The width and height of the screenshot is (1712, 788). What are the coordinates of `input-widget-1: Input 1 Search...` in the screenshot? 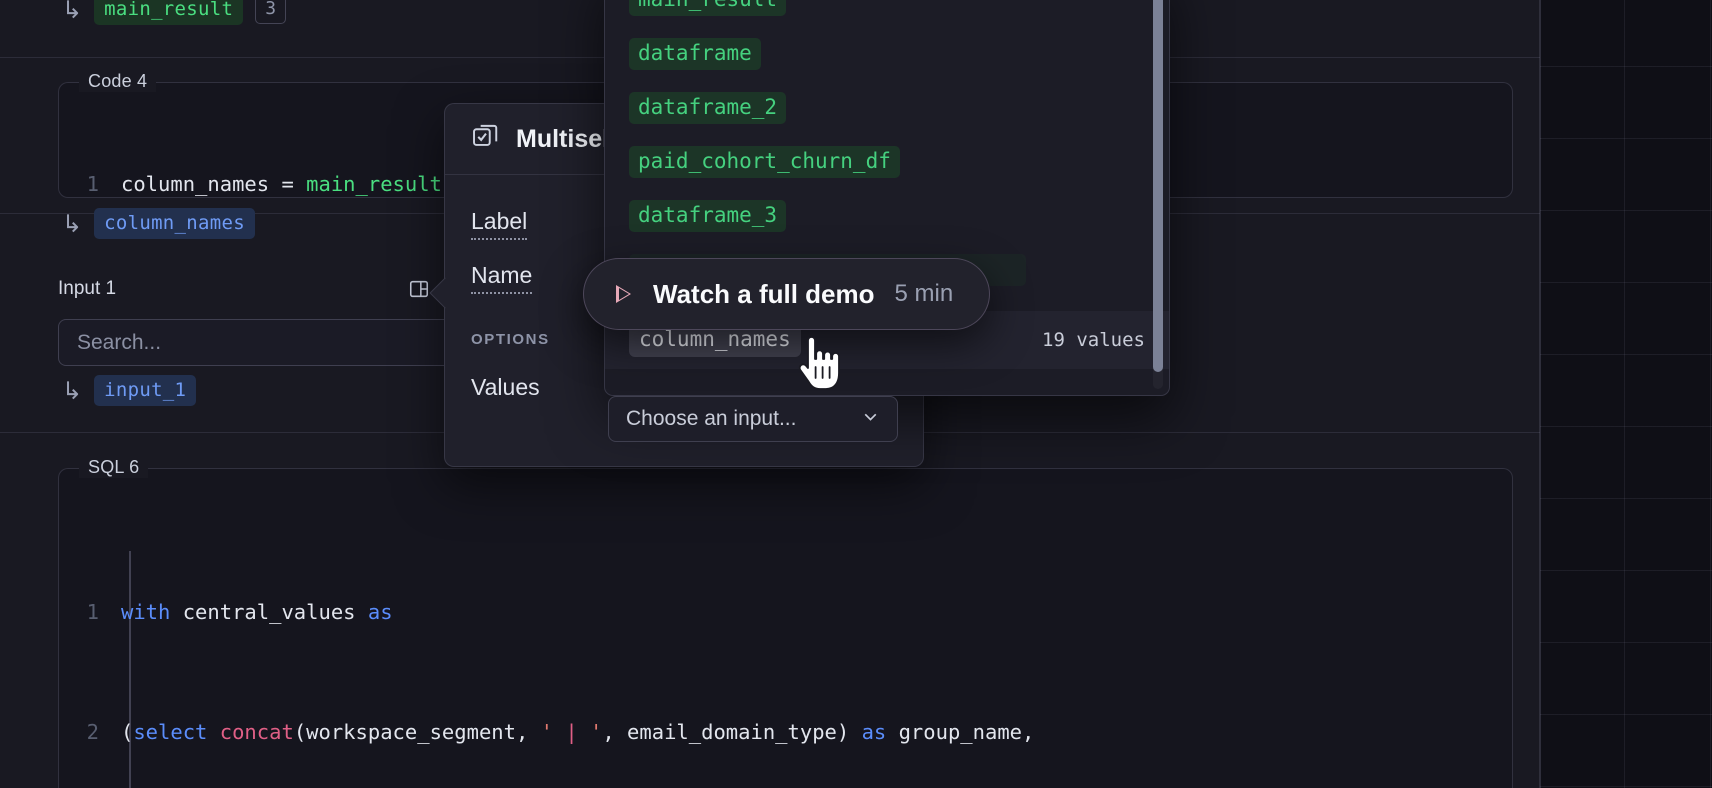 It's located at (268, 319).